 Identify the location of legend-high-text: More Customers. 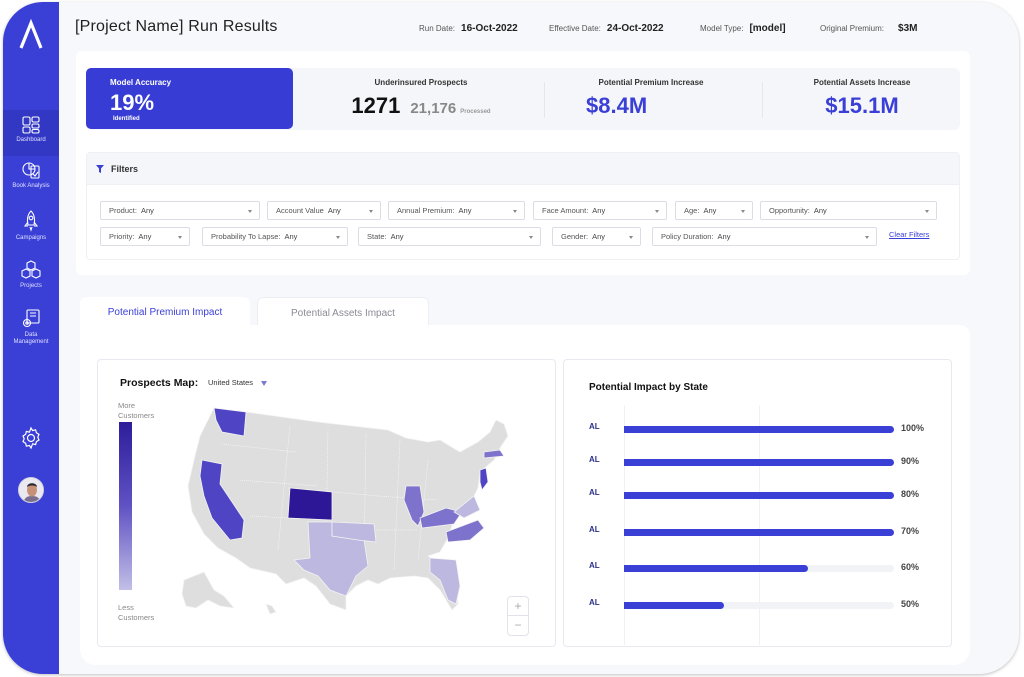
(136, 410).